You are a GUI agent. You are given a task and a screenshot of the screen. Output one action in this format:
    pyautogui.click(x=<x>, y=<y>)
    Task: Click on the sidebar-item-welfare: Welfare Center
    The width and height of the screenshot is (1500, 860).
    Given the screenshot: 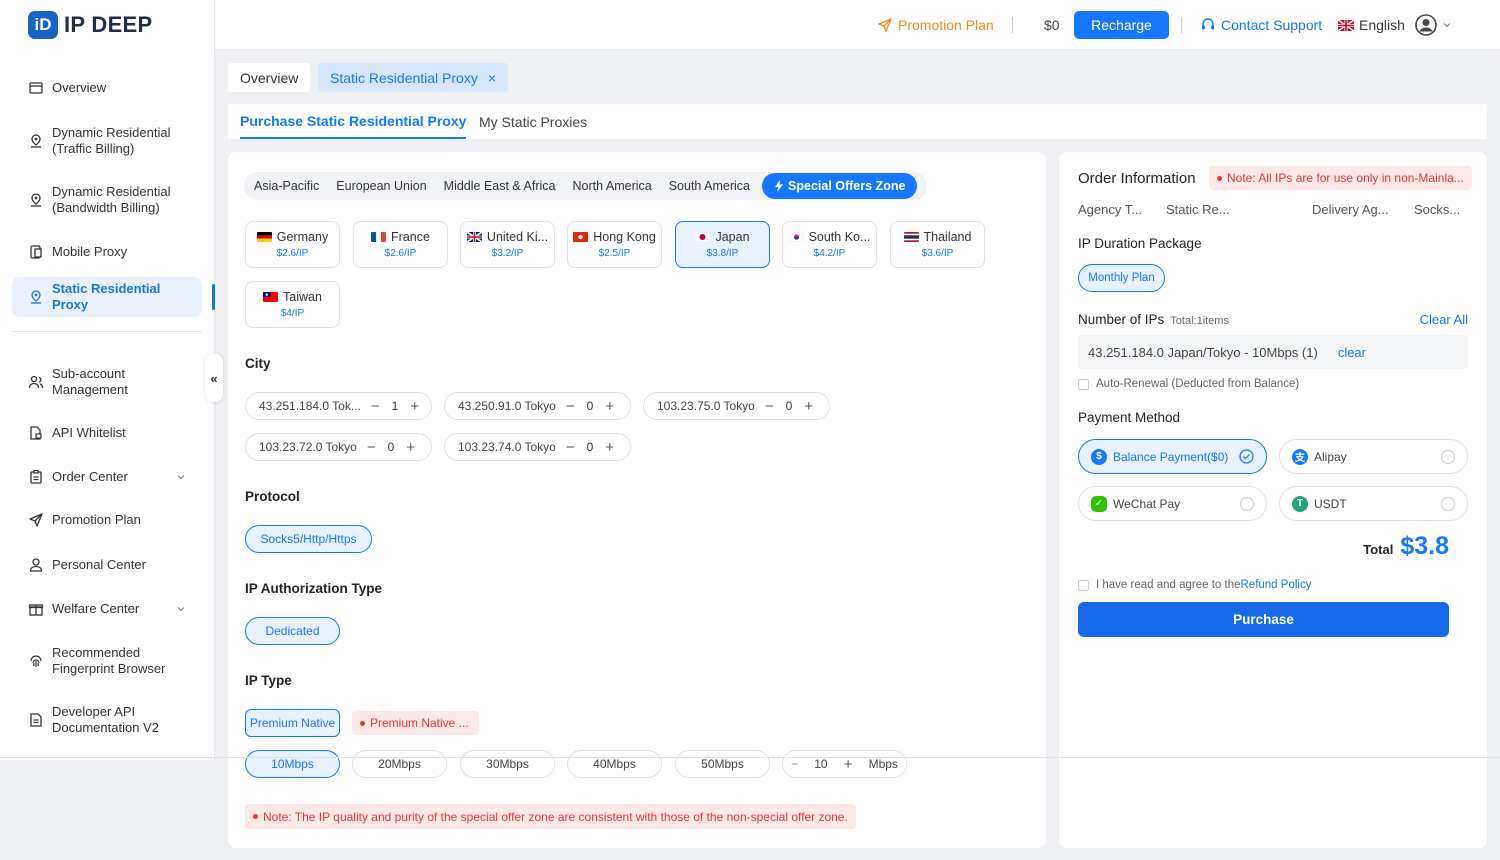 What is the action you would take?
    pyautogui.click(x=107, y=609)
    